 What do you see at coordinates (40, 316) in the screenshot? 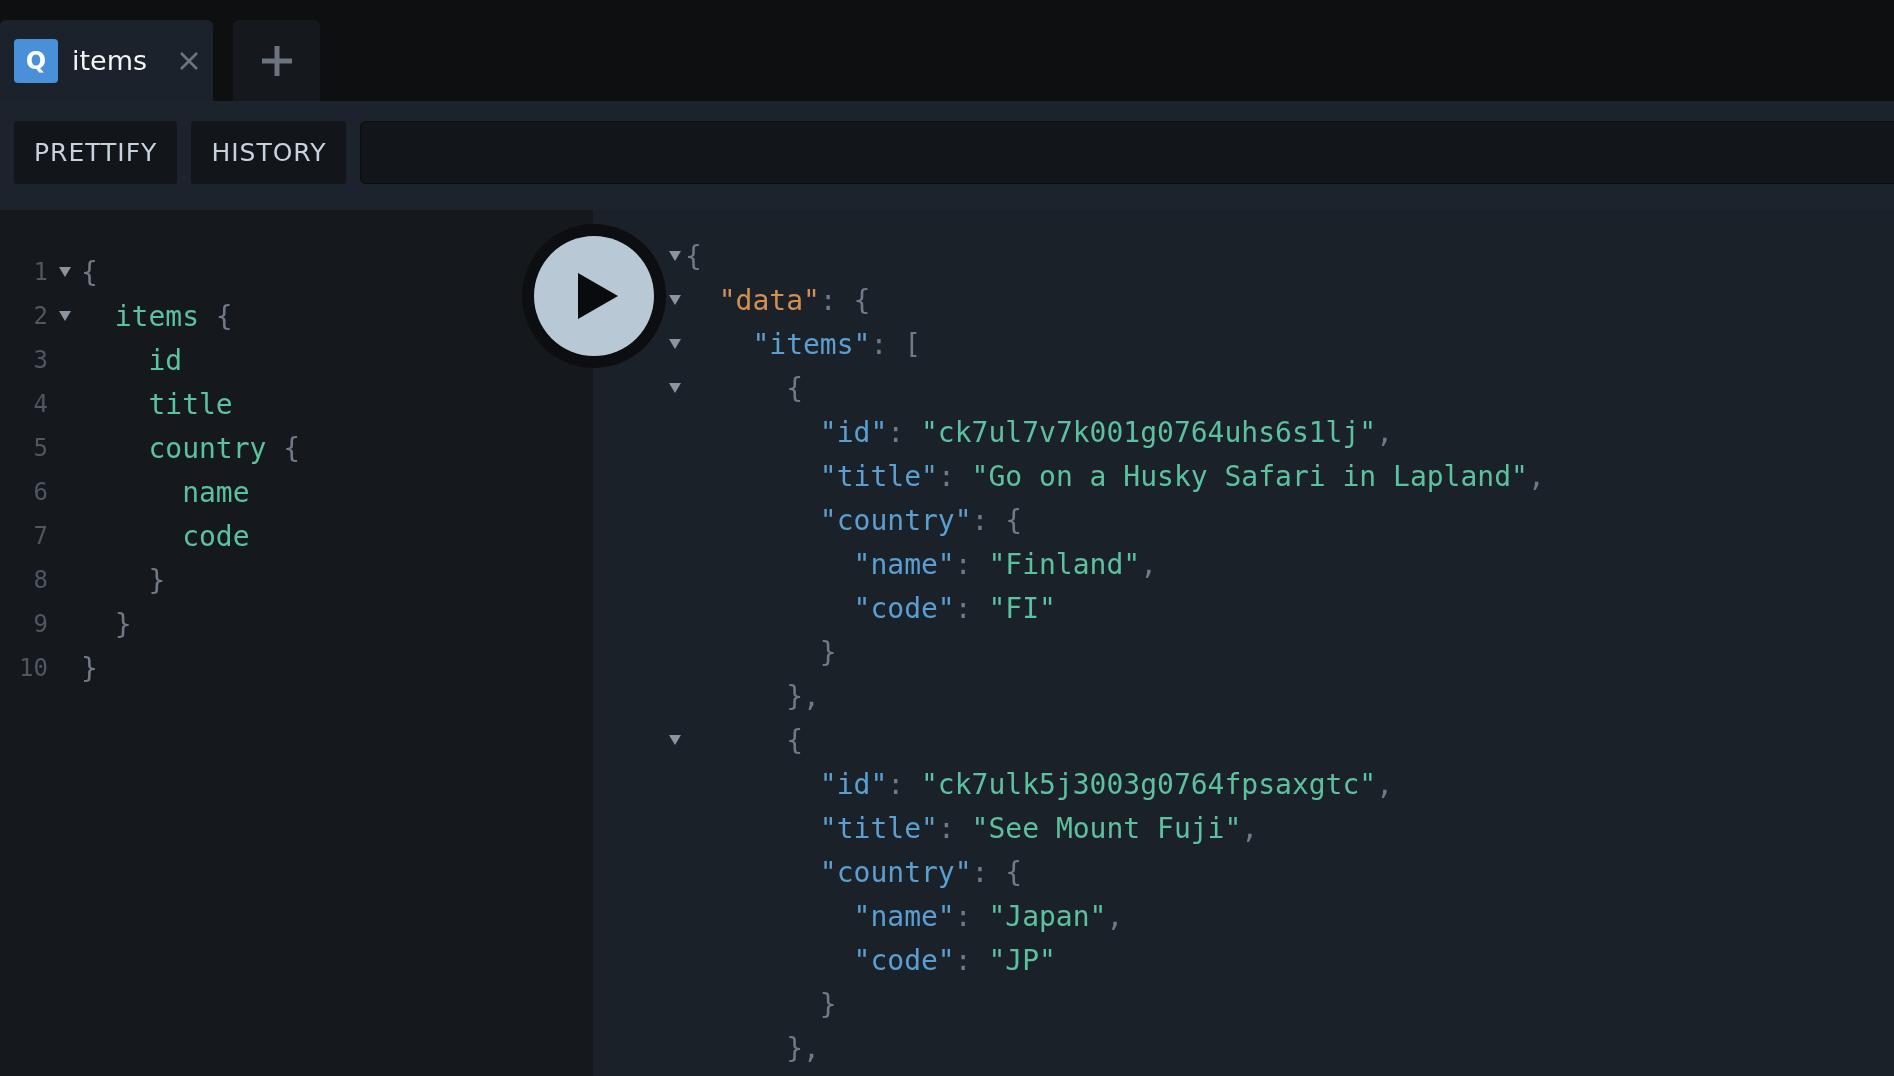
I see `line-number: 2` at bounding box center [40, 316].